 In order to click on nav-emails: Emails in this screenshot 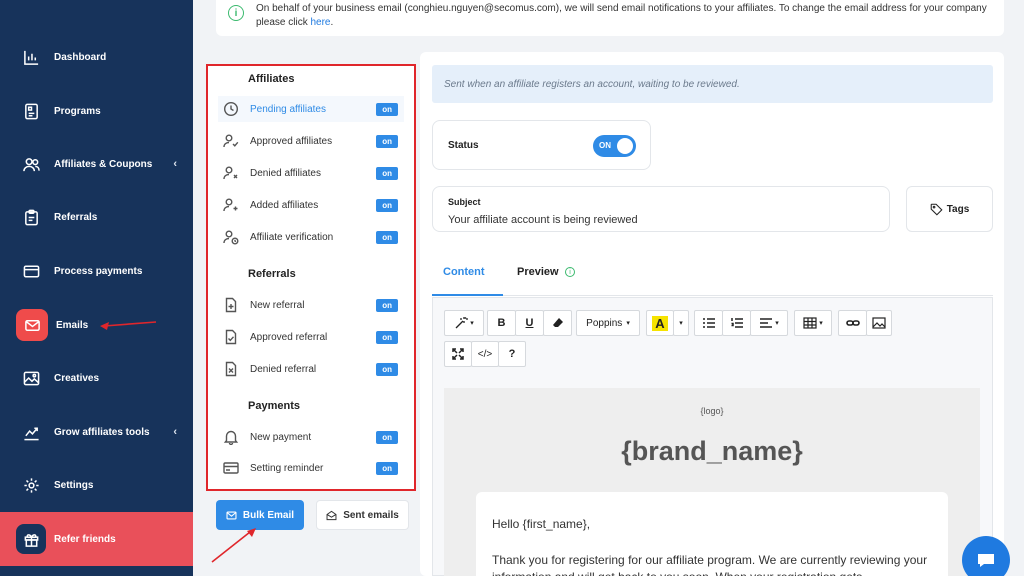, I will do `click(96, 325)`.